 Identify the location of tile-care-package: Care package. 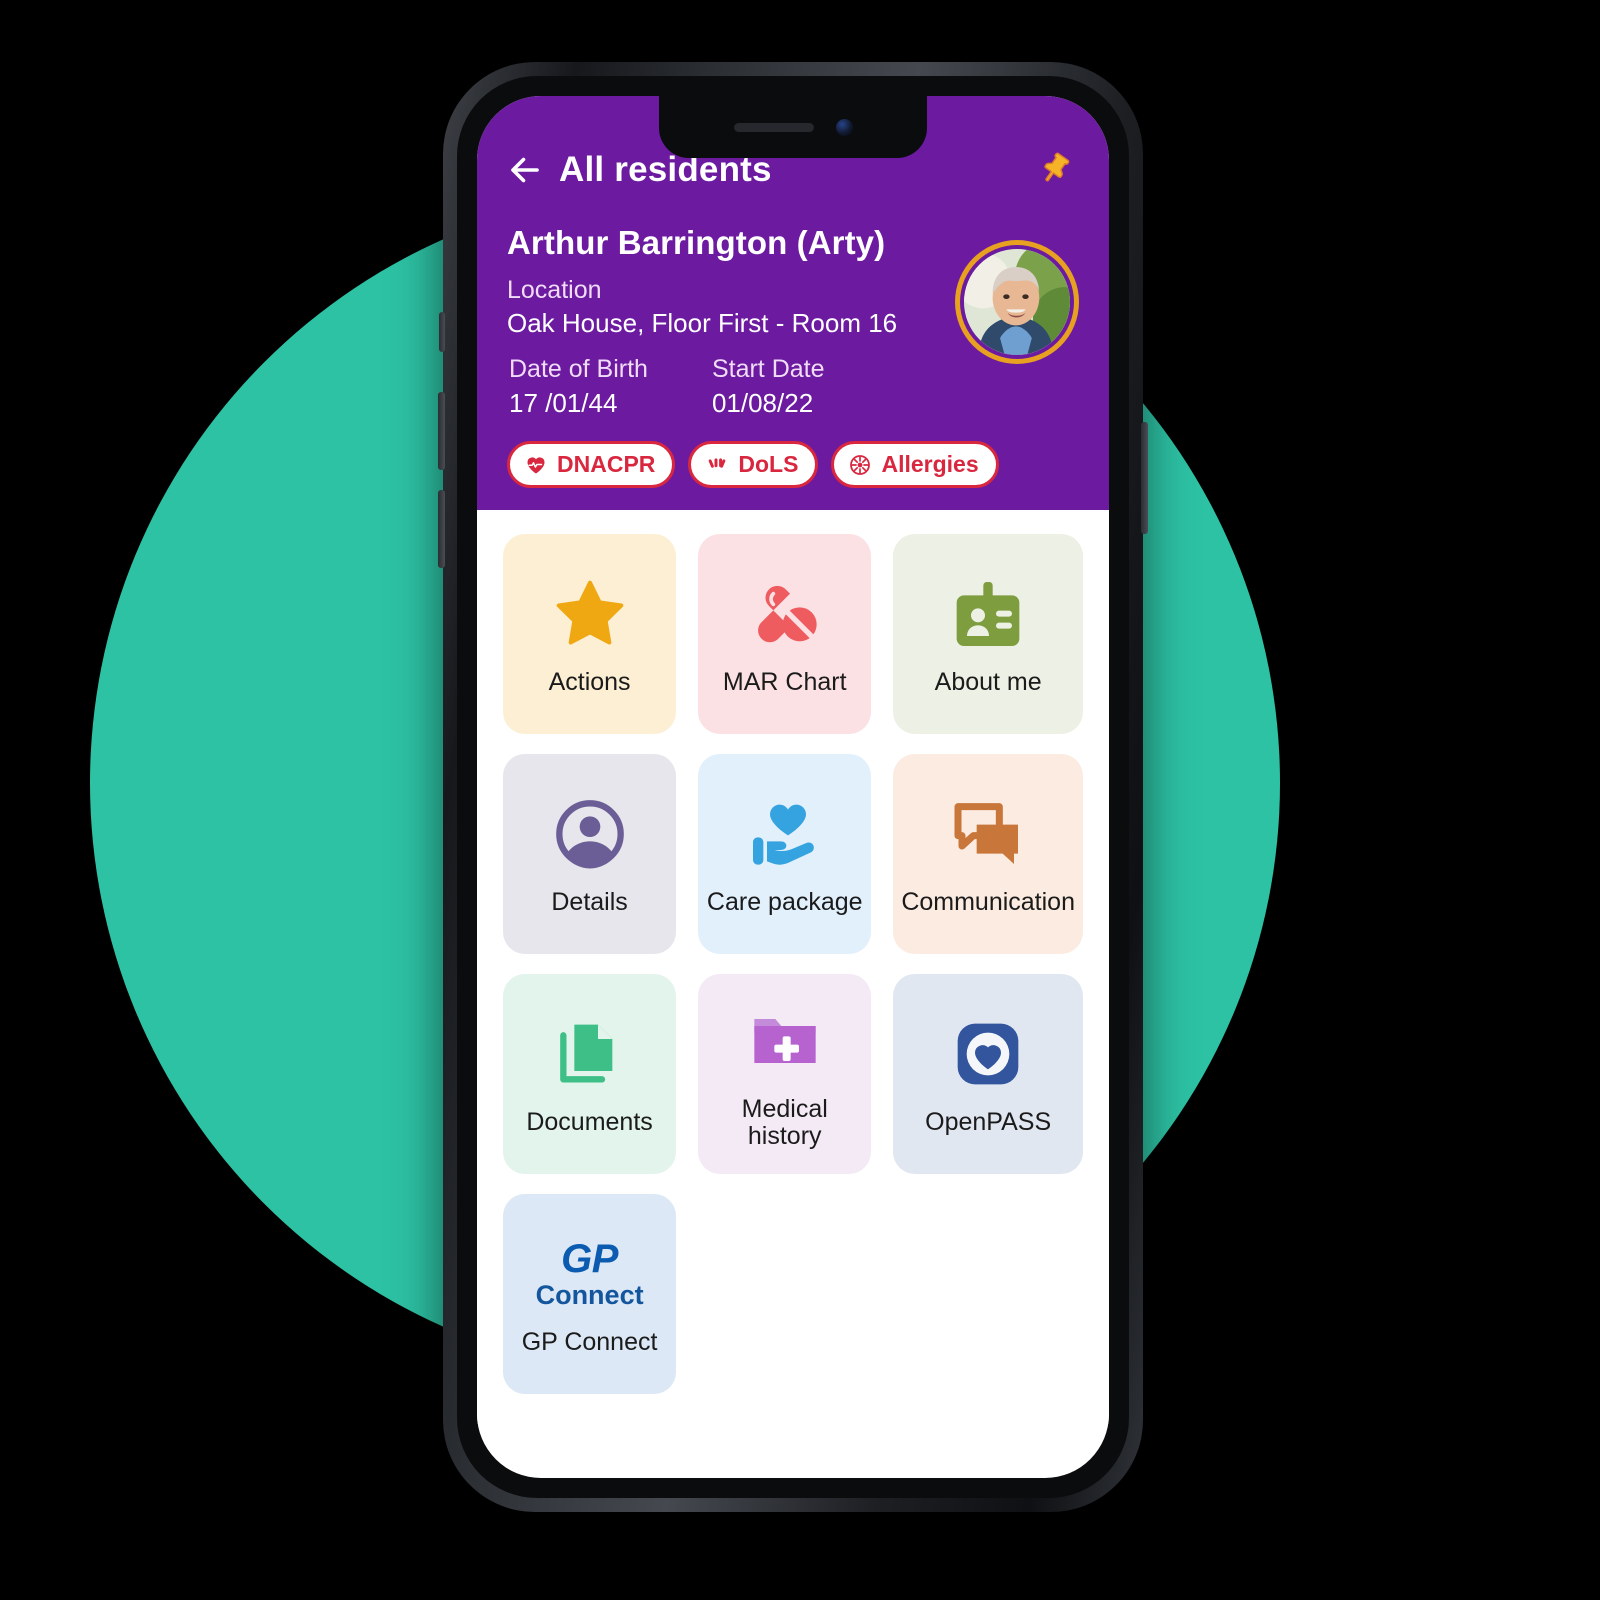
(785, 854).